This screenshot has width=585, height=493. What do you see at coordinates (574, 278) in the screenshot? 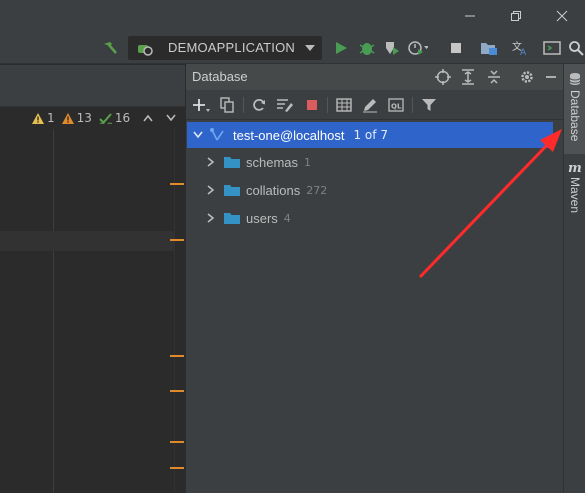
I see `right-tool-strip: Database m Maven` at bounding box center [574, 278].